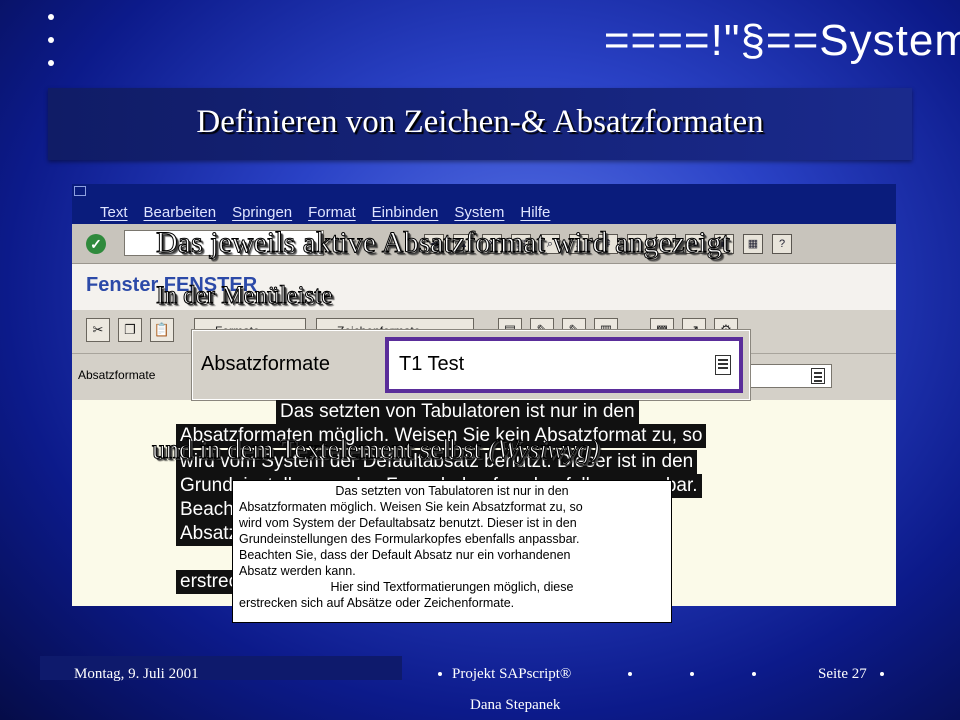 This screenshot has height=720, width=960. What do you see at coordinates (723, 365) in the screenshot?
I see `format-list-icon` at bounding box center [723, 365].